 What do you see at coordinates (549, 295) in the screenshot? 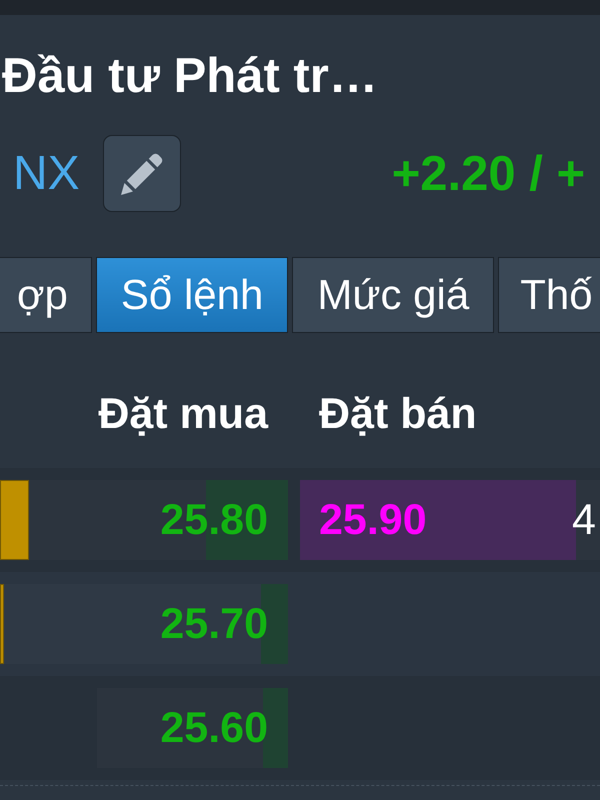
I see `tab: Thố` at bounding box center [549, 295].